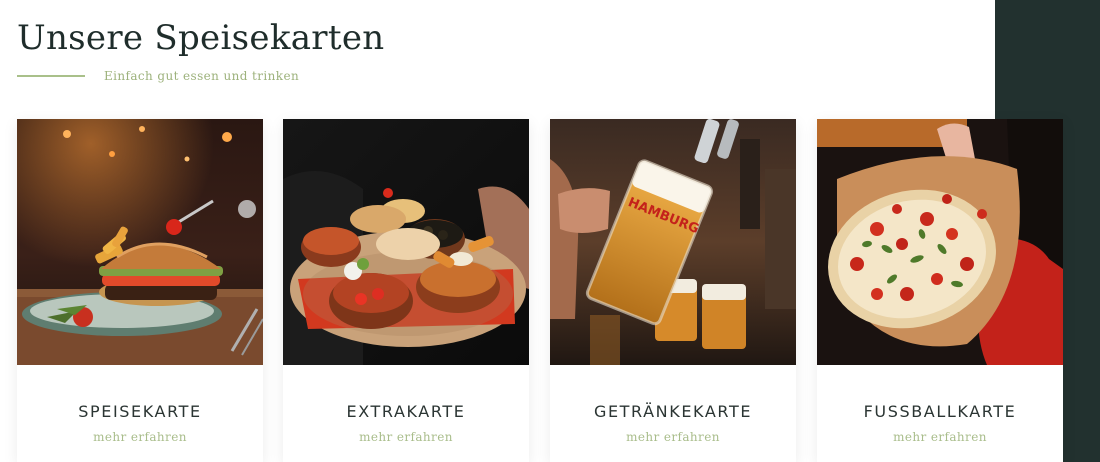  What do you see at coordinates (406, 242) in the screenshot?
I see `tapas-photo` at bounding box center [406, 242].